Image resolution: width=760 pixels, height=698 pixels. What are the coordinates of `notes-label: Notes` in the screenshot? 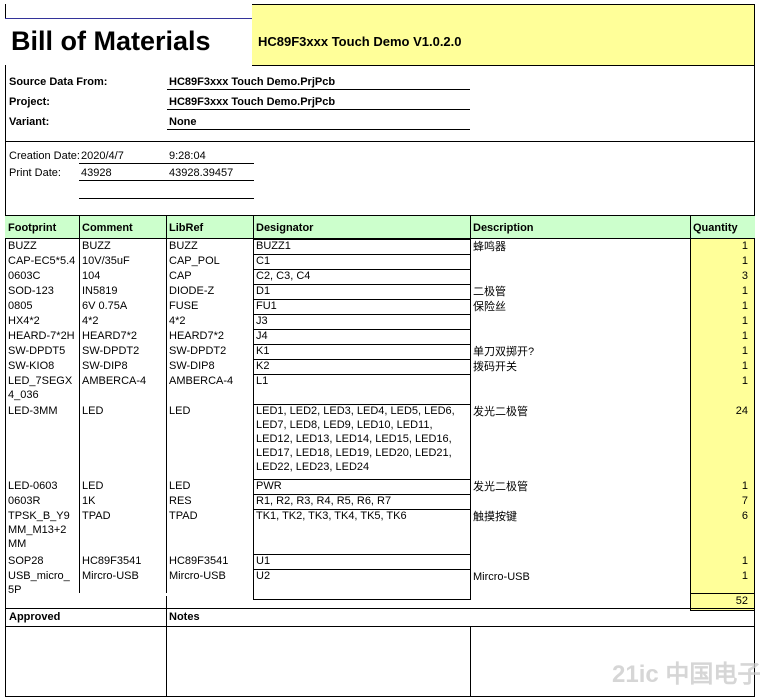 It's located at (184, 617).